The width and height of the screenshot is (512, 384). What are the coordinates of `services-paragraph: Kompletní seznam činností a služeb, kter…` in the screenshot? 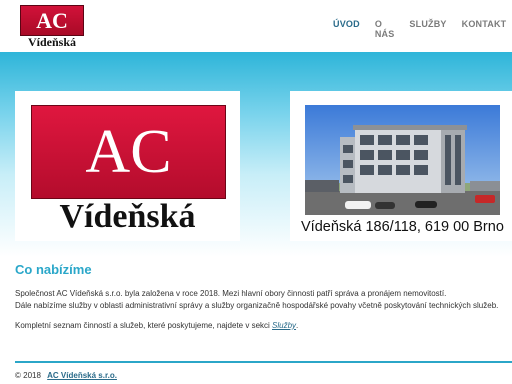 It's located at (260, 326).